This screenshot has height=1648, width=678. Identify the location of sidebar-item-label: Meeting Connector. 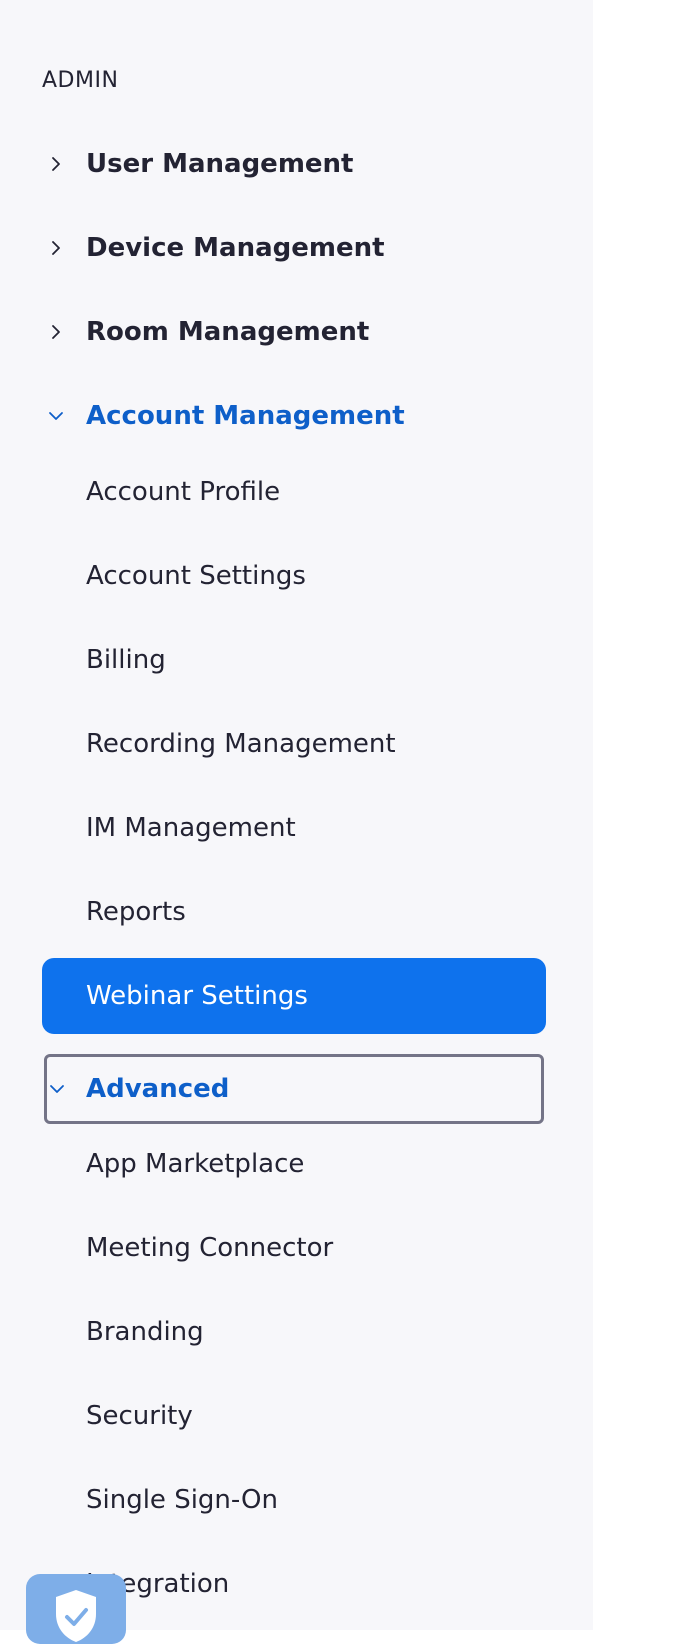
(210, 1248).